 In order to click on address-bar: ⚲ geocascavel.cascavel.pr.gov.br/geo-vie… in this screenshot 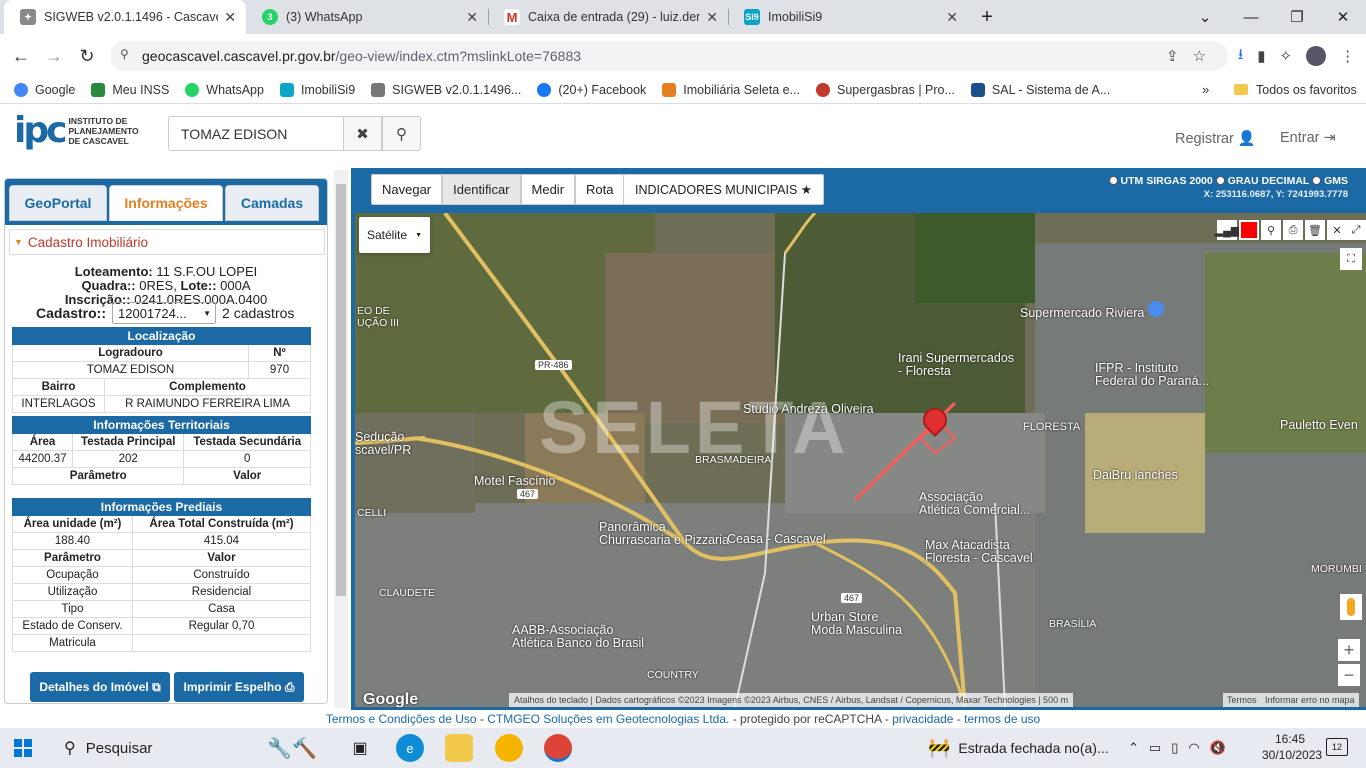, I will do `click(669, 56)`.